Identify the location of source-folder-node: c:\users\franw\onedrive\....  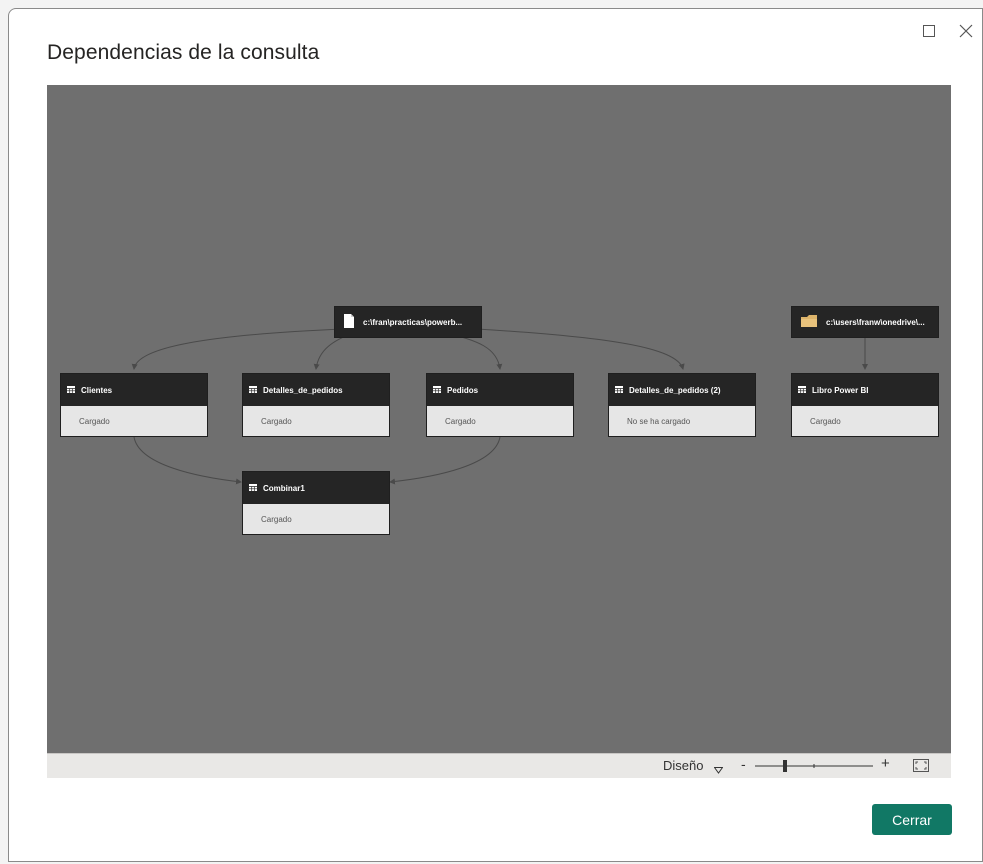
(865, 322).